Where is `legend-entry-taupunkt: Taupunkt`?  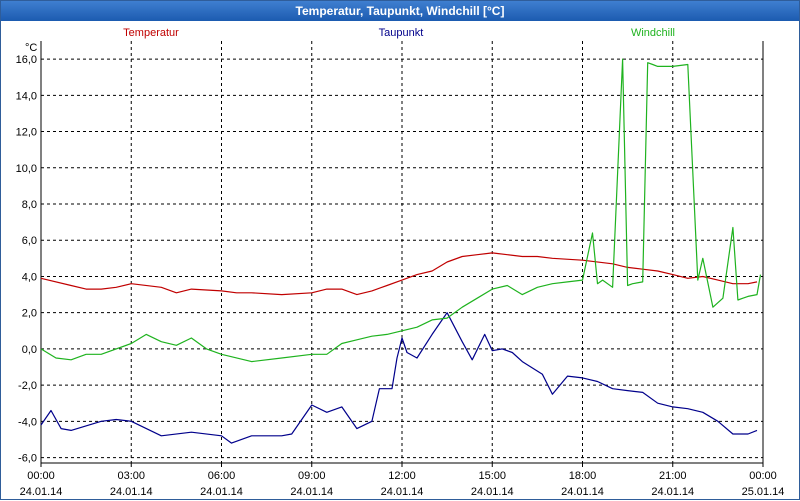 legend-entry-taupunkt: Taupunkt is located at coordinates (401, 33).